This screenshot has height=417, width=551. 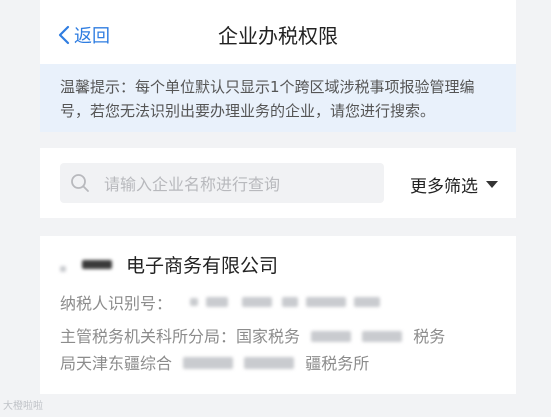 I want to click on search-section: 请输入企业名称进行查询 更多筛选, so click(x=278, y=183).